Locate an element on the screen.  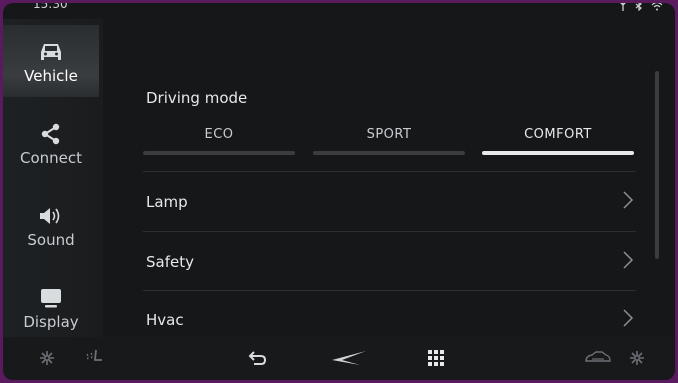
menu-item-lamp: Lamp is located at coordinates (389, 202).